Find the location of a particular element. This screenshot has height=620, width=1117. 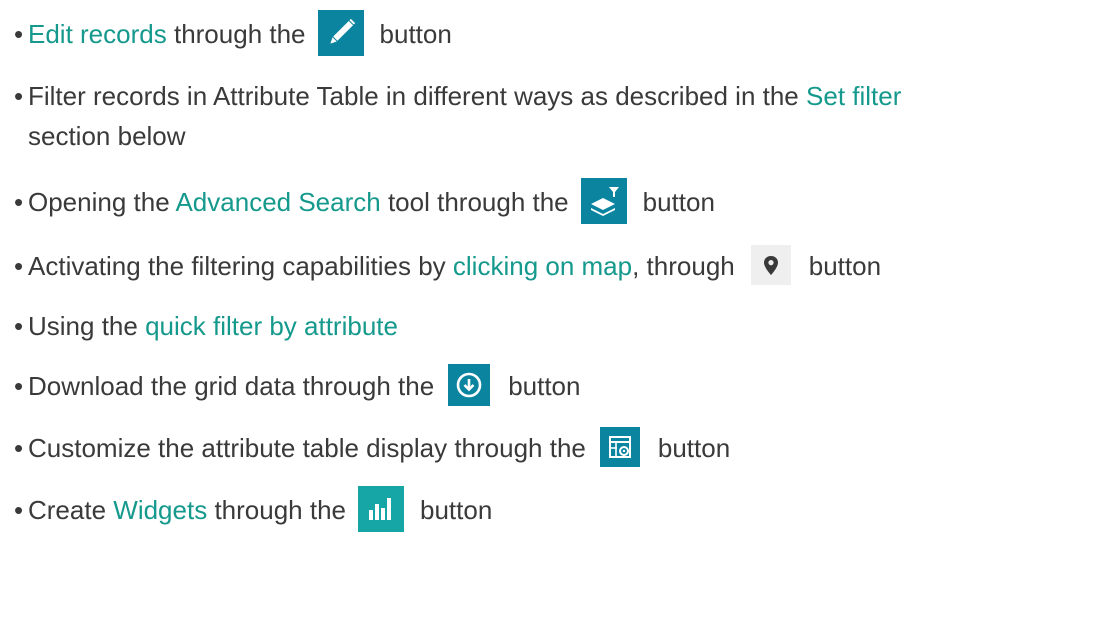

map-marker-icon is located at coordinates (770, 266).